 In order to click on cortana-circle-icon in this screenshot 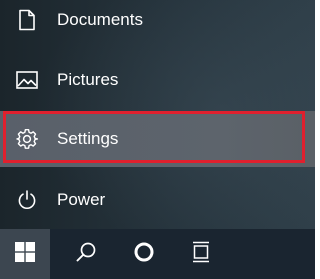, I will do `click(144, 254)`.